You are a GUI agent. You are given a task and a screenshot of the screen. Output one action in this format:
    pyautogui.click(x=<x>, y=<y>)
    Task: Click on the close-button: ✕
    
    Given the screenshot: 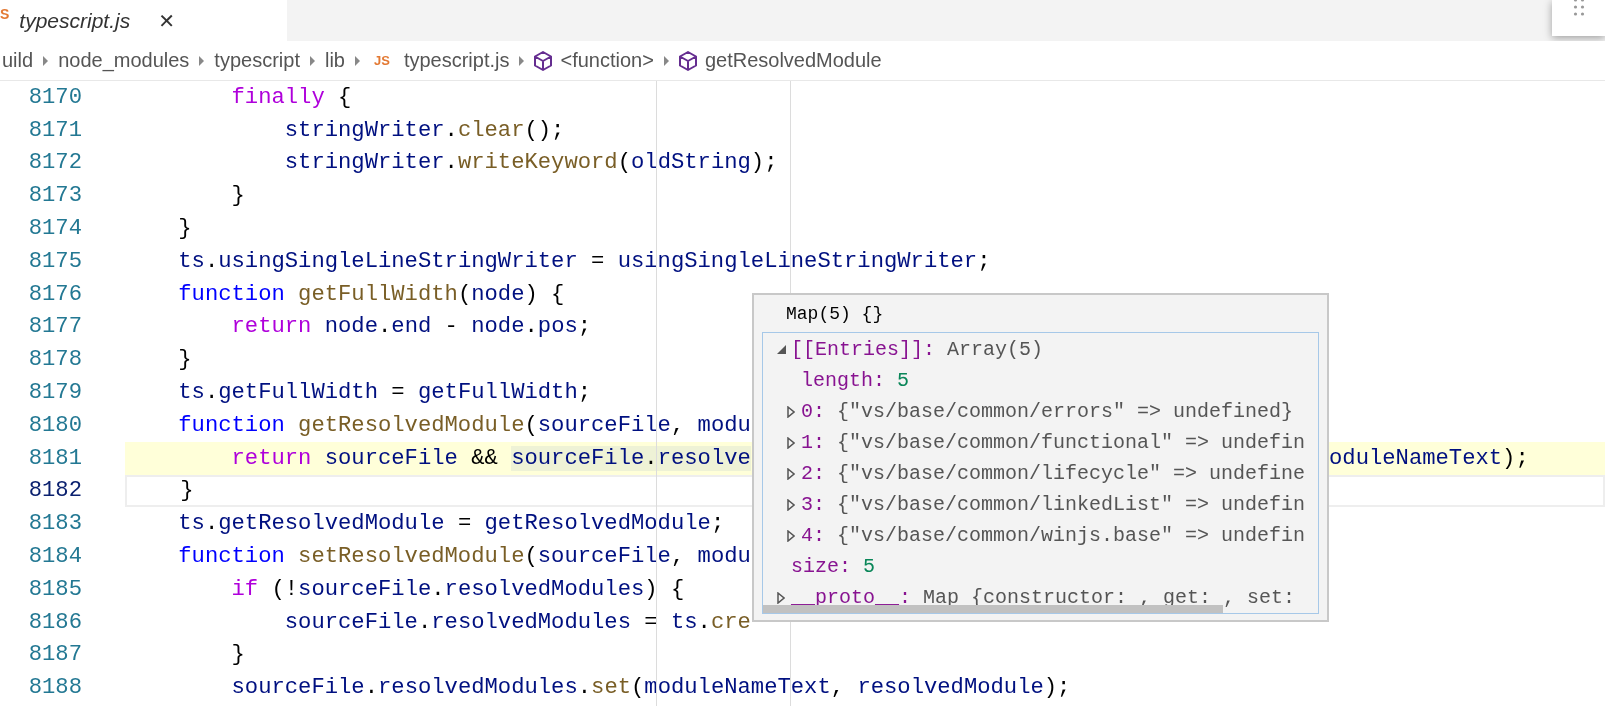 What is the action you would take?
    pyautogui.click(x=166, y=20)
    